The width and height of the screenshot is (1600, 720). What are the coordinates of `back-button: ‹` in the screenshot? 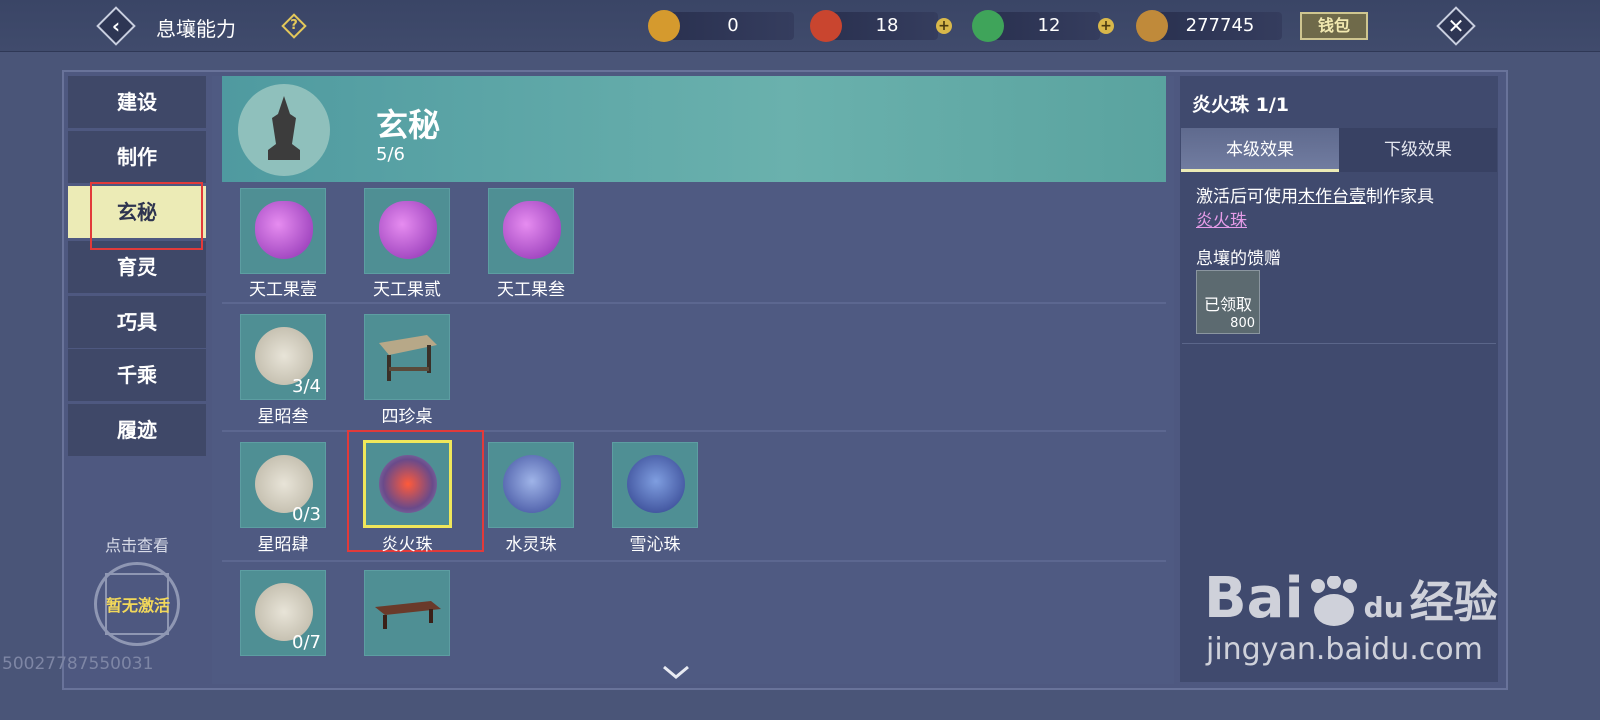 It's located at (116, 26).